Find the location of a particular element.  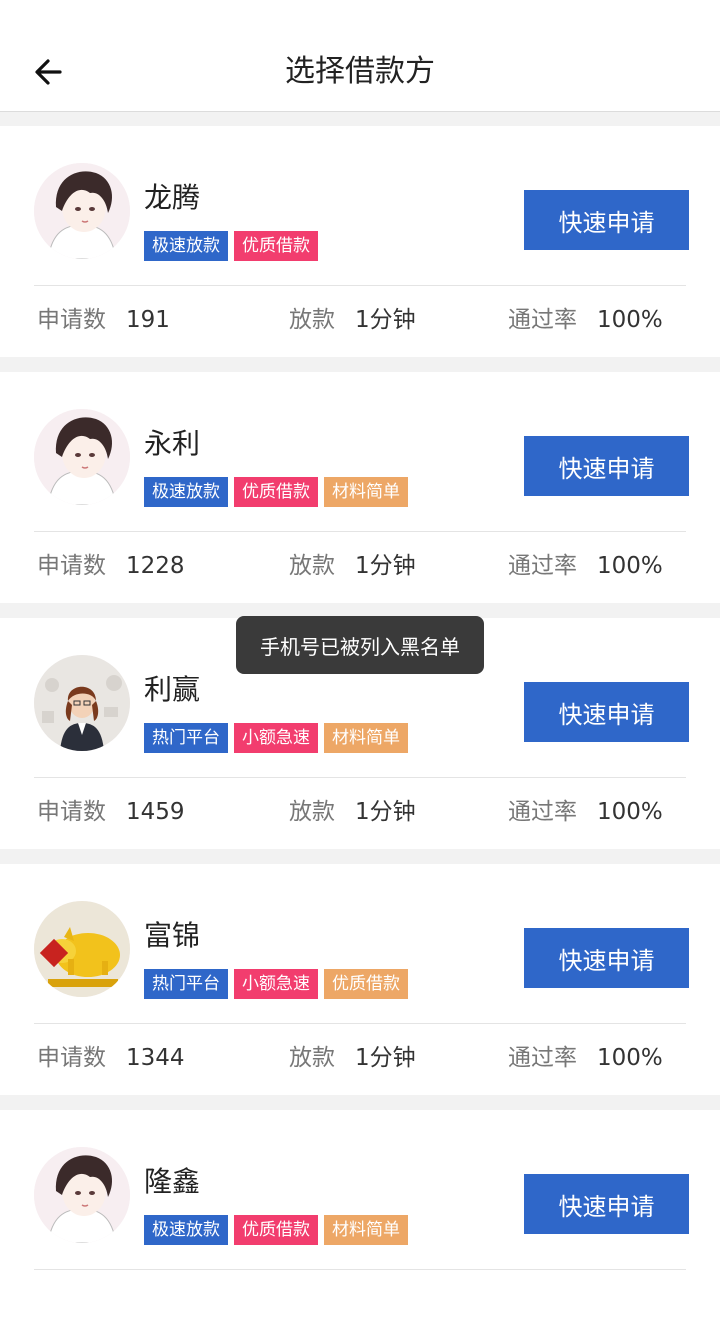

top-bar: 选择借款方 is located at coordinates (360, 56).